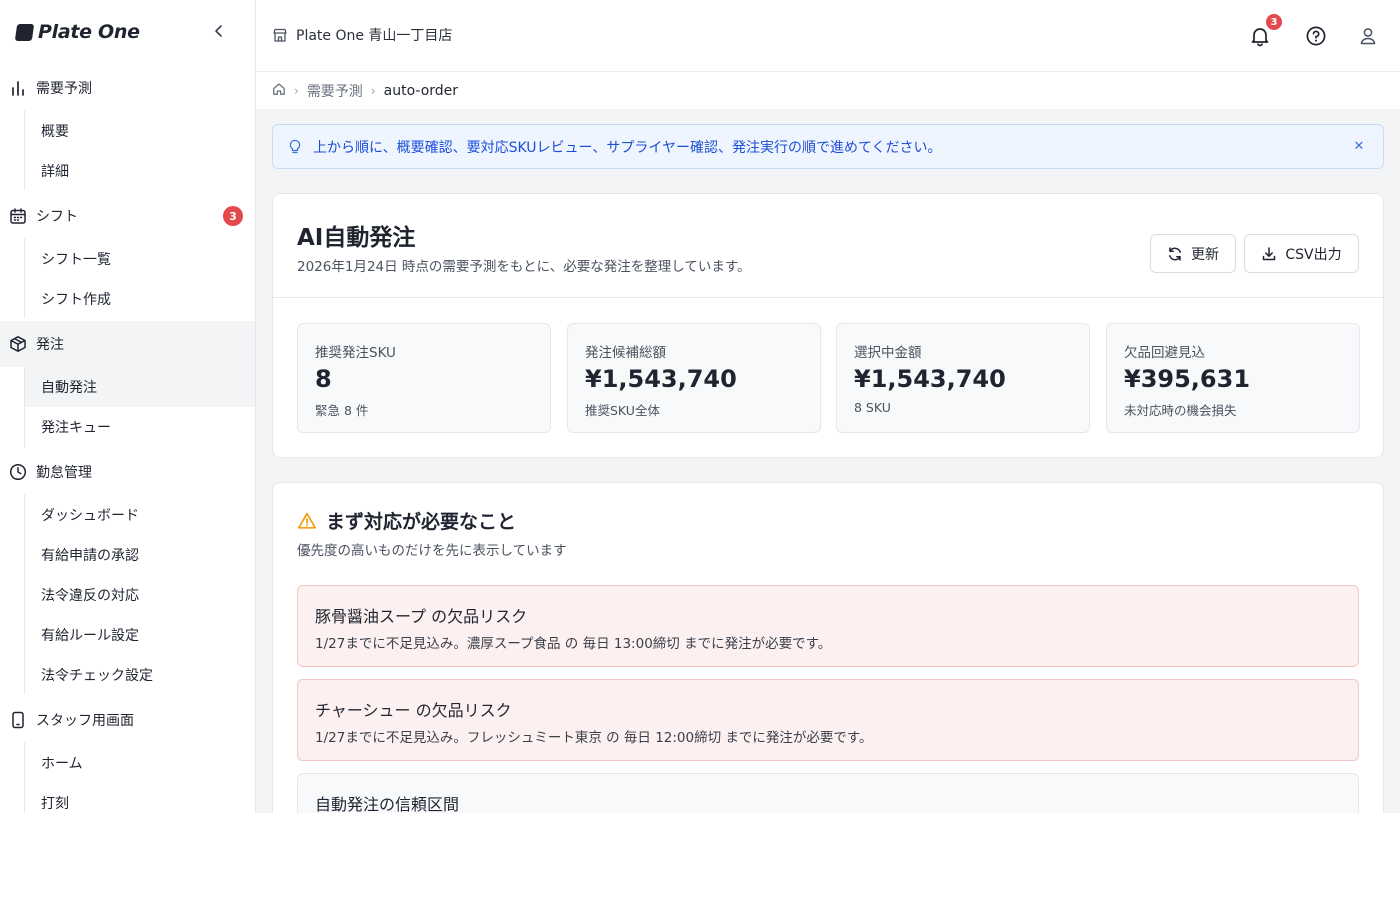 The width and height of the screenshot is (1400, 900). Describe the element at coordinates (323, 379) in the screenshot. I see `kpi-value: 8` at that location.